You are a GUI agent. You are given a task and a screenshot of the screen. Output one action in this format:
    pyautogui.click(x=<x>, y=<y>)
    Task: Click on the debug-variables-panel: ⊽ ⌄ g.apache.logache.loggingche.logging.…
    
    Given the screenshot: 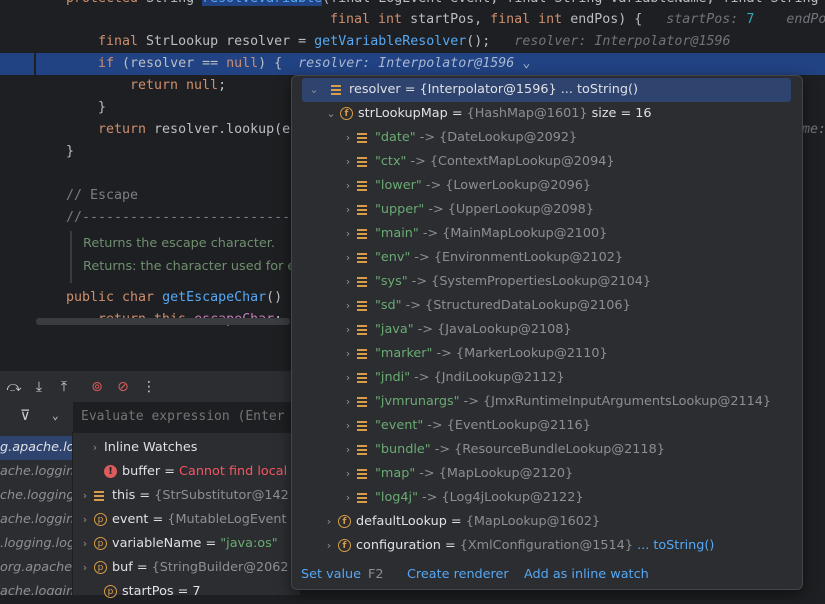 What is the action you would take?
    pyautogui.click(x=150, y=500)
    